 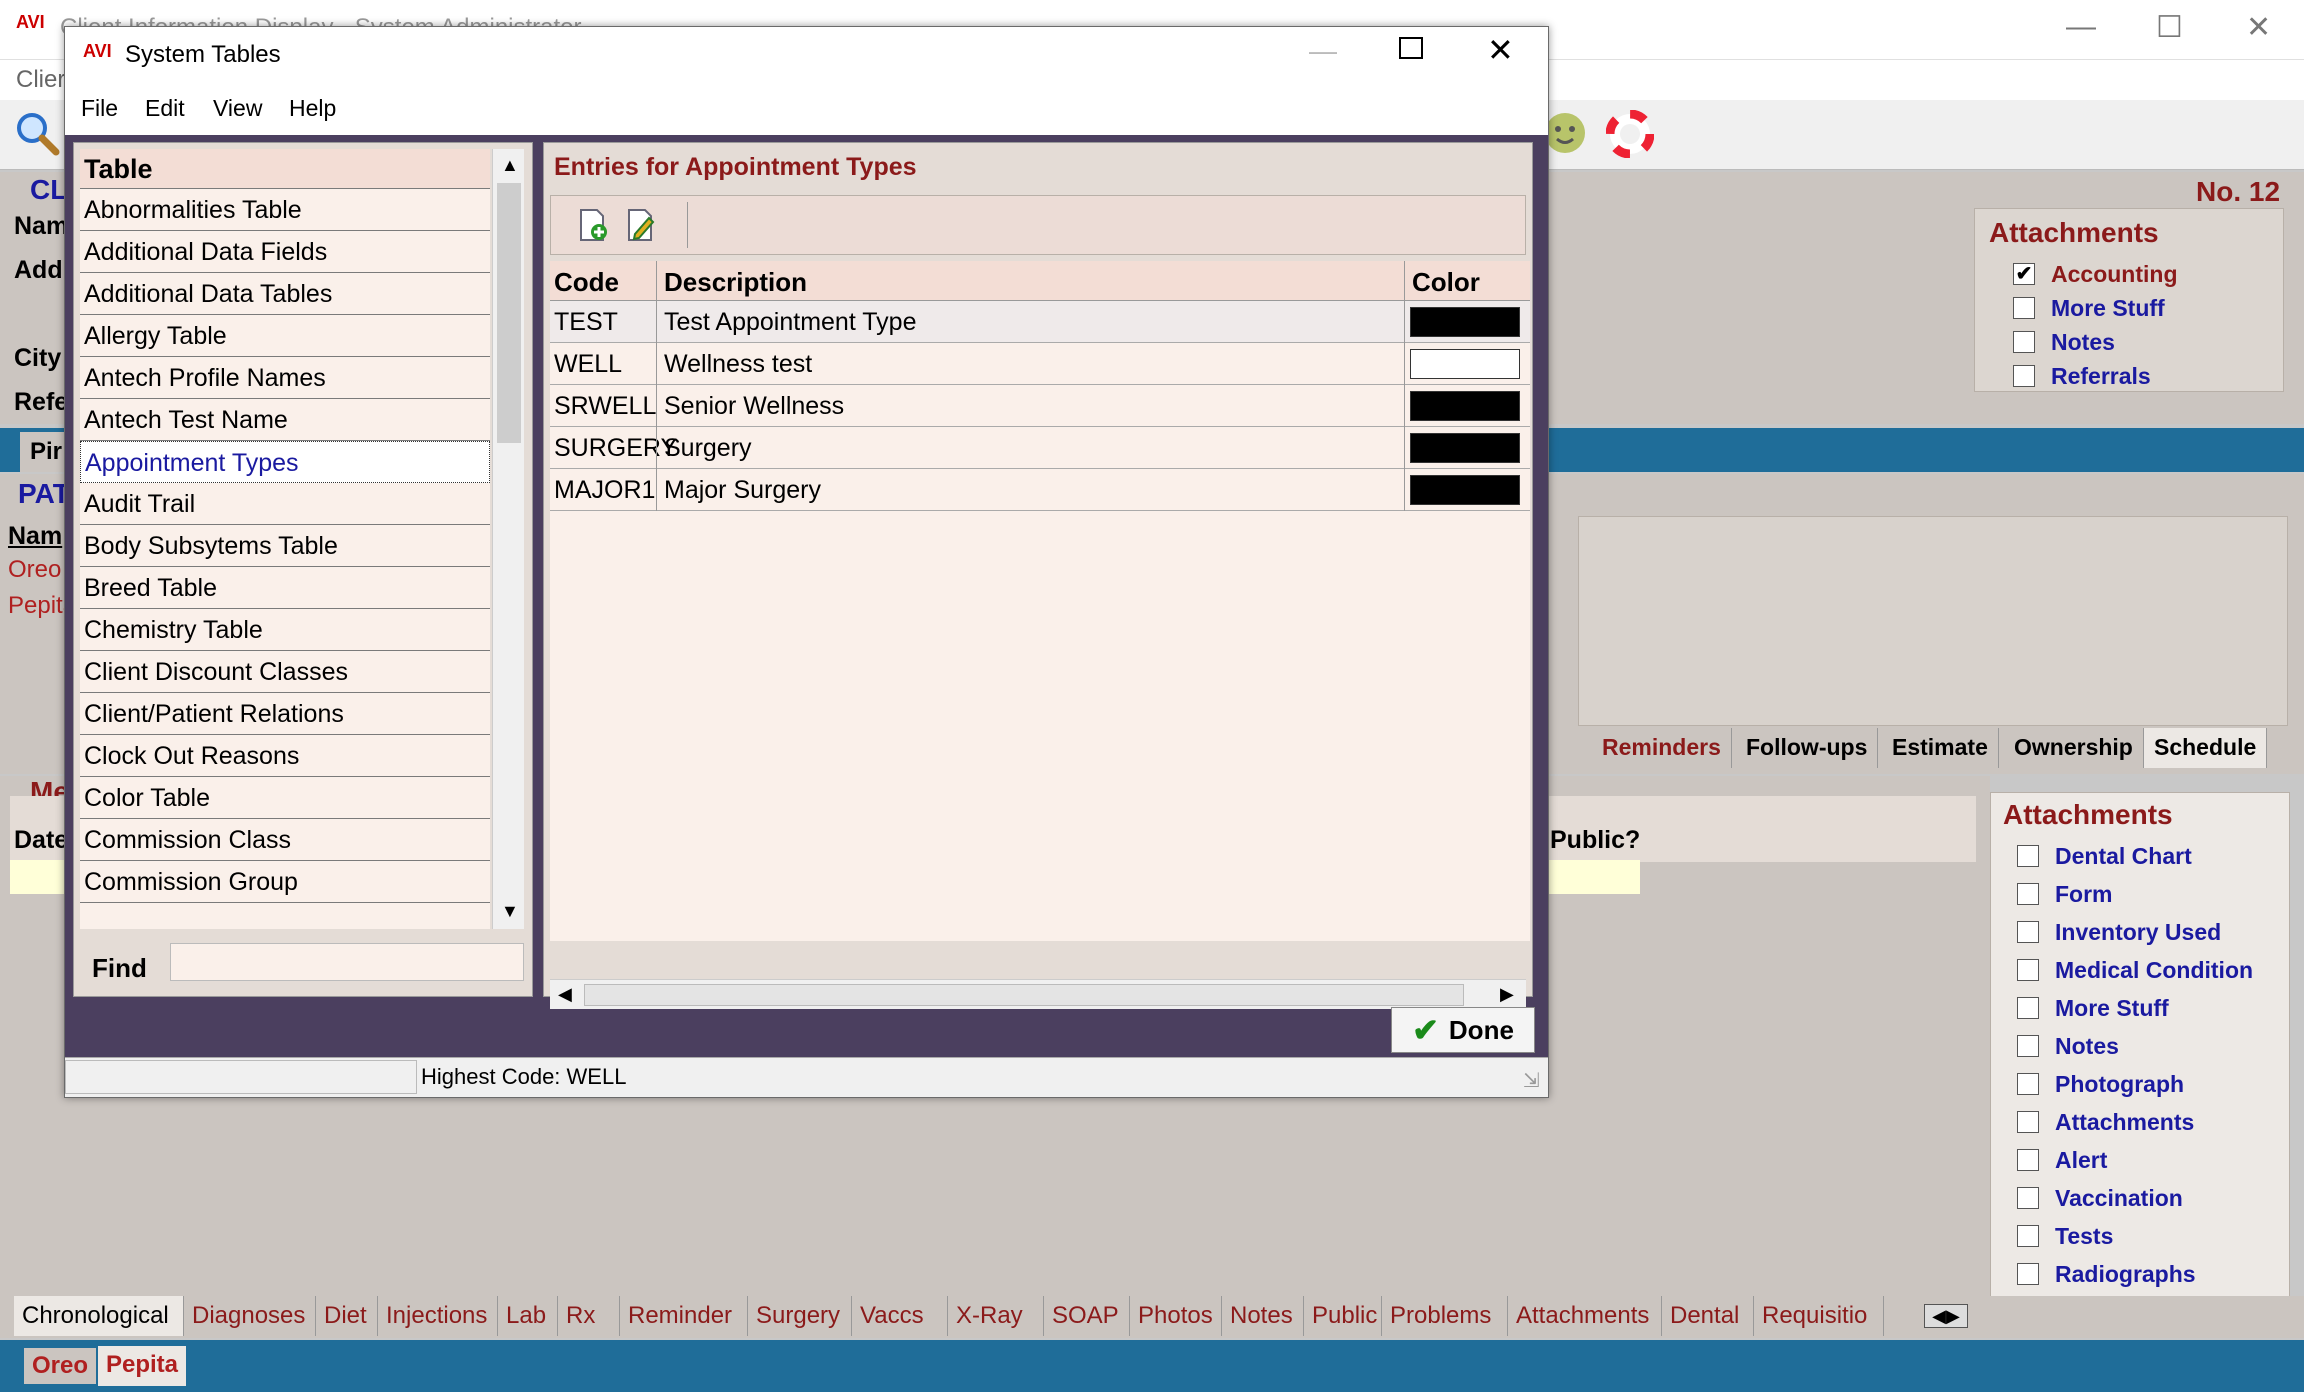 I want to click on table-list-item: Additional Data Tables, so click(x=285, y=294).